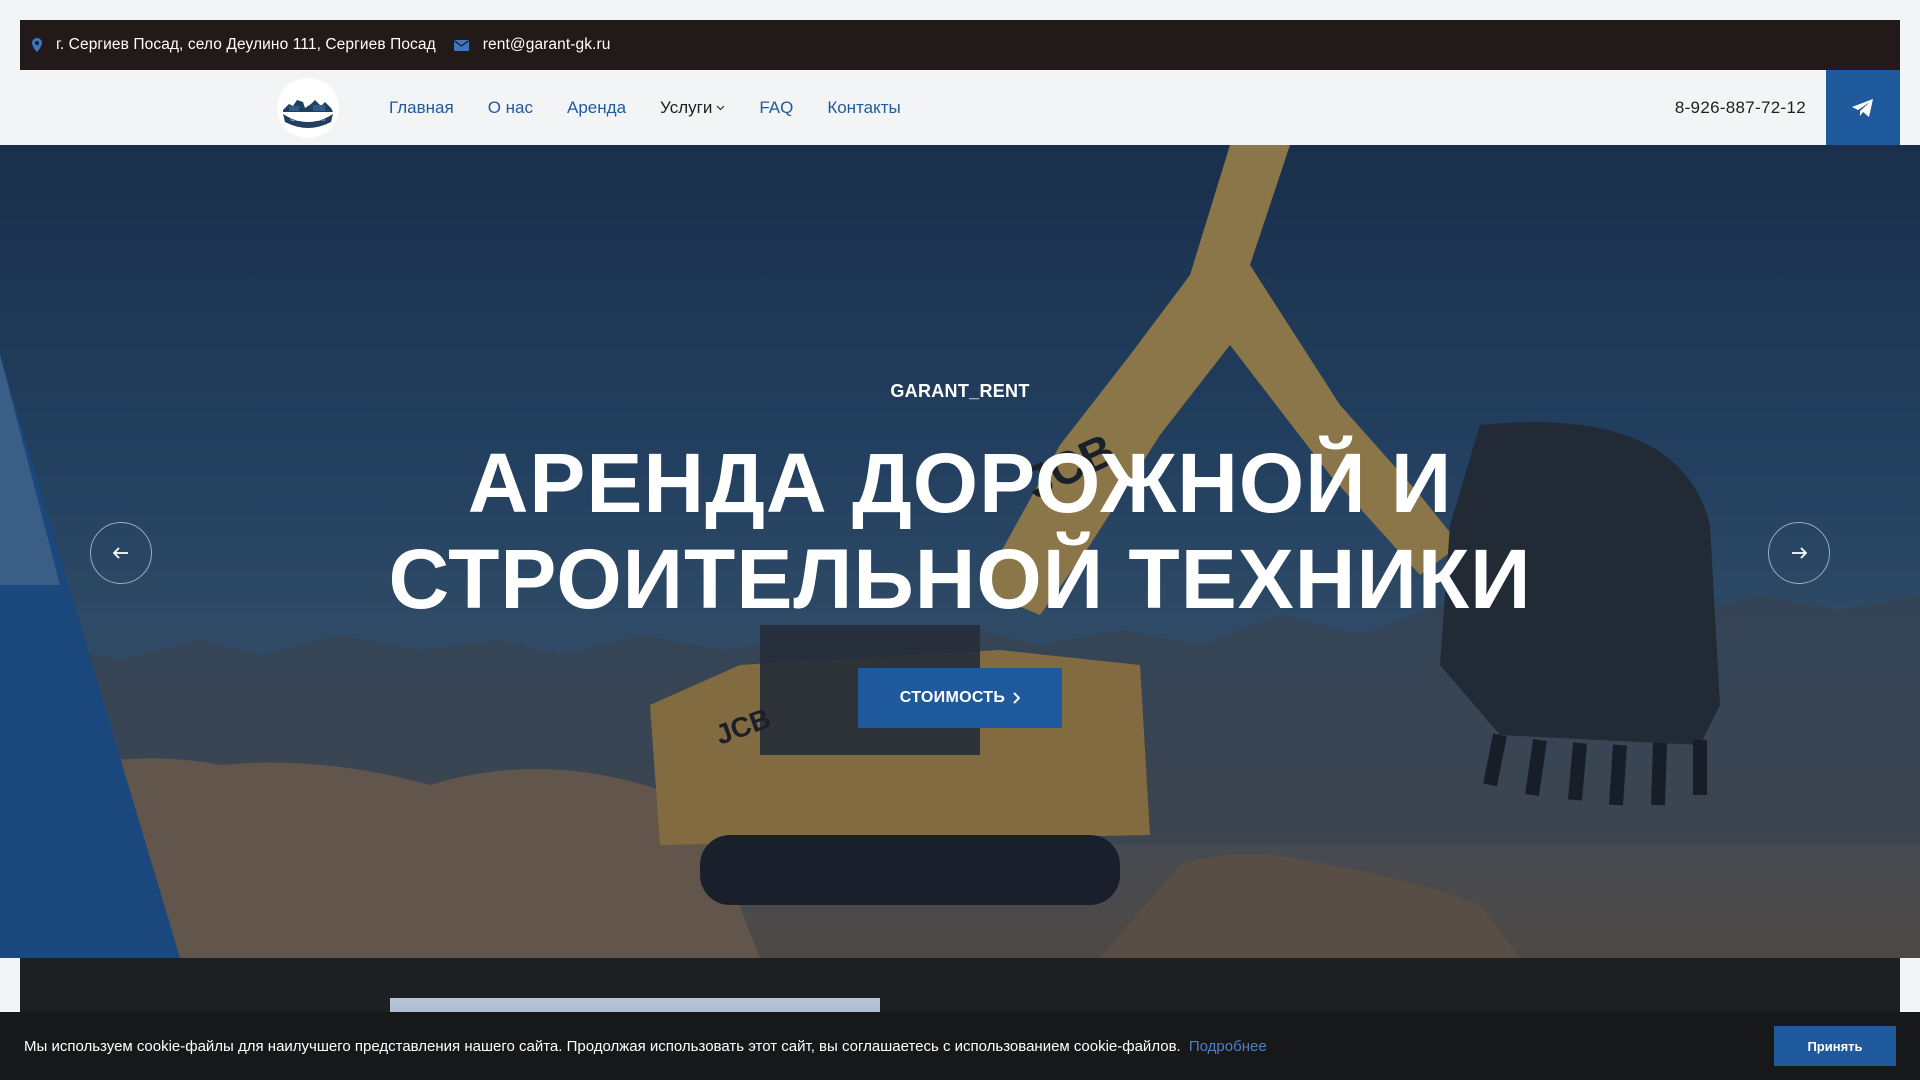 Image resolution: width=1920 pixels, height=1080 pixels. What do you see at coordinates (1740, 107) in the screenshot?
I see `phone-number: 8-926-887-72-12` at bounding box center [1740, 107].